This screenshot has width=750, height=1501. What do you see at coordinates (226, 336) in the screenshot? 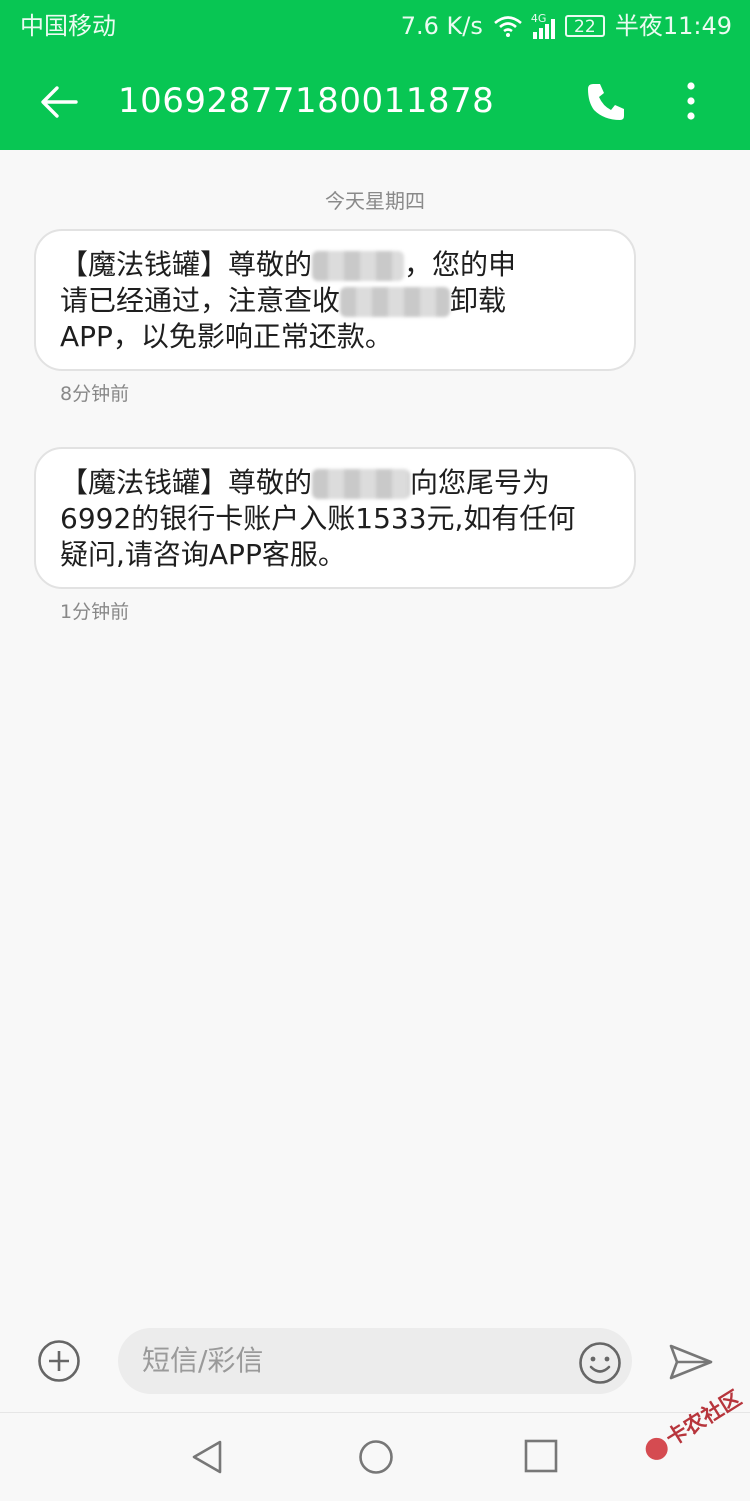
I see `message-line: APP，以免影响正常还款。` at bounding box center [226, 336].